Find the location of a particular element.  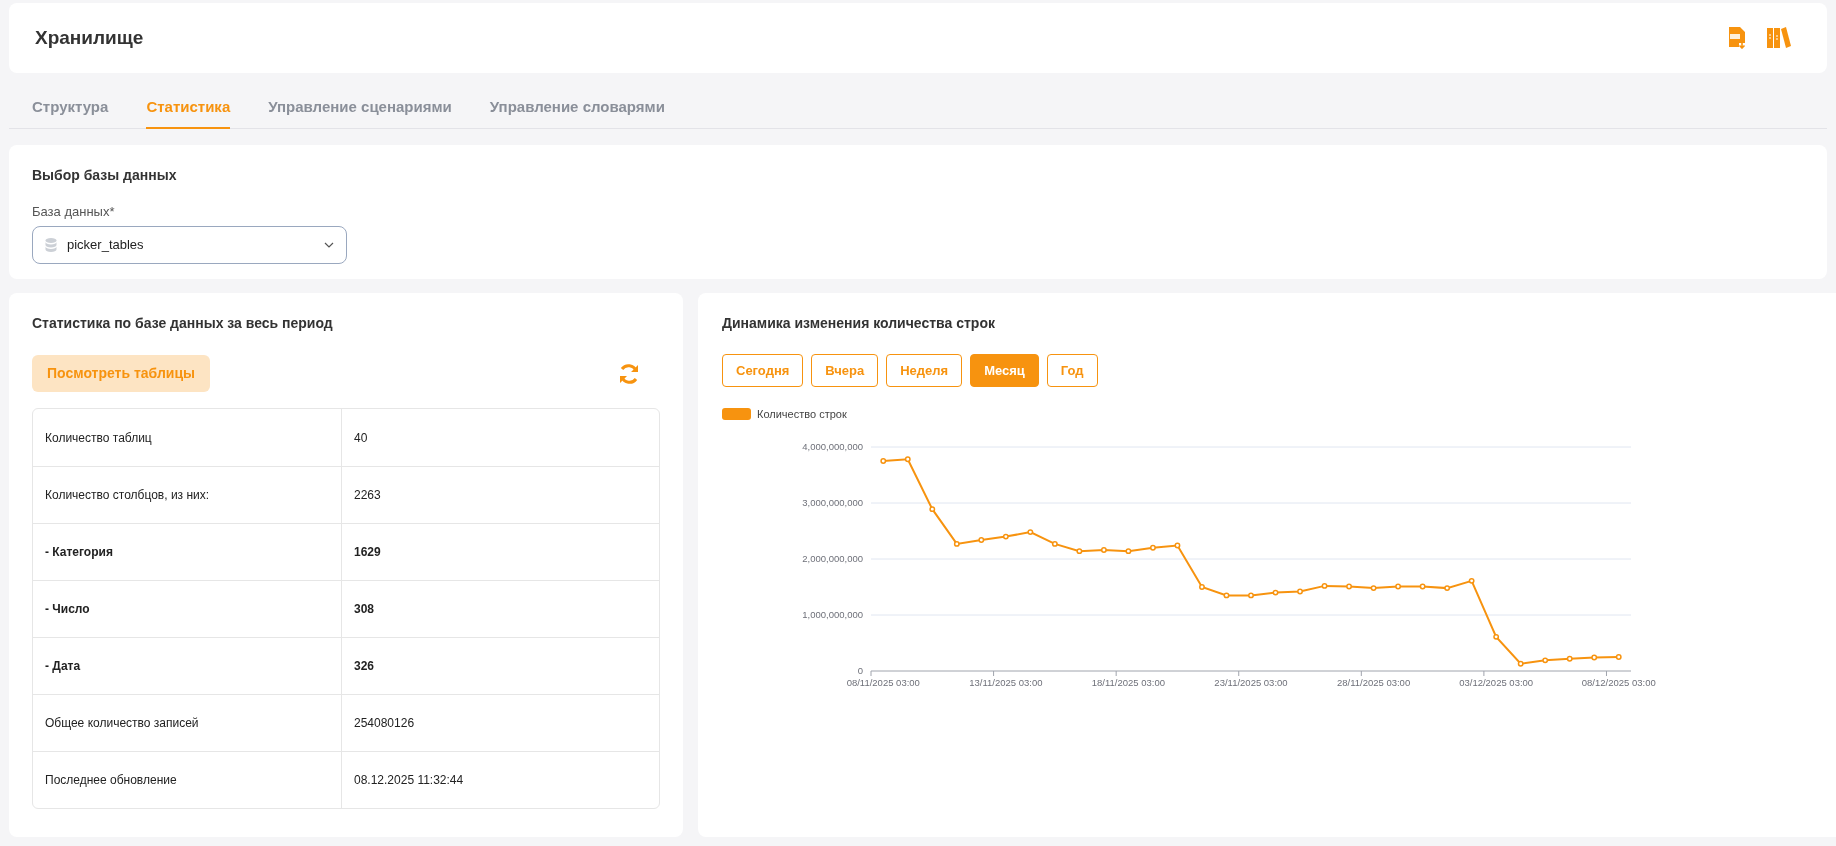

table-cell-text: 2263 is located at coordinates (367, 495).